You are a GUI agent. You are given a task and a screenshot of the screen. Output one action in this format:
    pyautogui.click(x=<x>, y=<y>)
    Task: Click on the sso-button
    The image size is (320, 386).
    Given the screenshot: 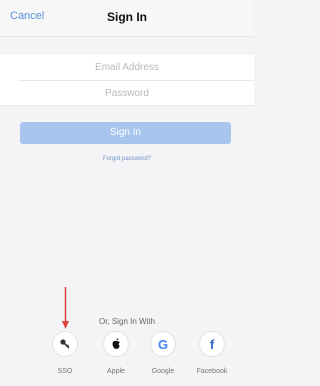 What is the action you would take?
    pyautogui.click(x=65, y=344)
    